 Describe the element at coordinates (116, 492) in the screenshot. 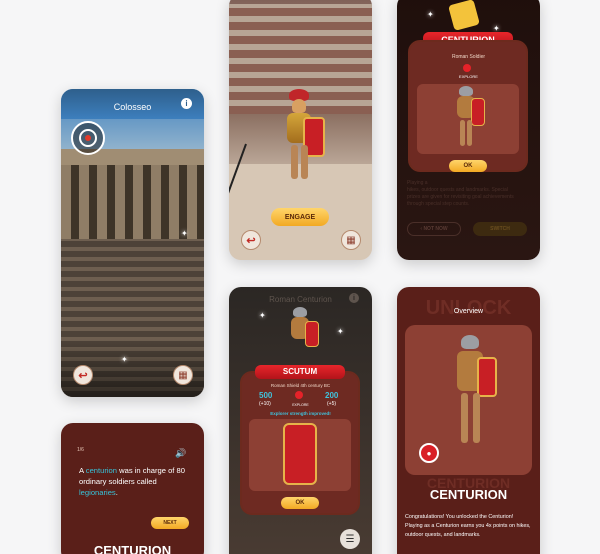

I see `fact-text-part: .` at that location.